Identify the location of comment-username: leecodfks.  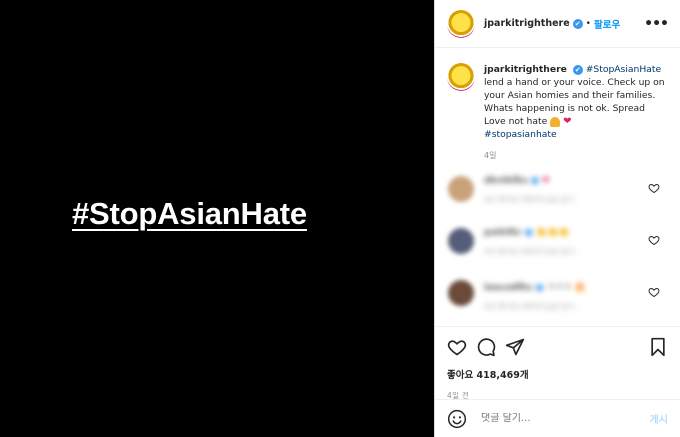
(508, 288).